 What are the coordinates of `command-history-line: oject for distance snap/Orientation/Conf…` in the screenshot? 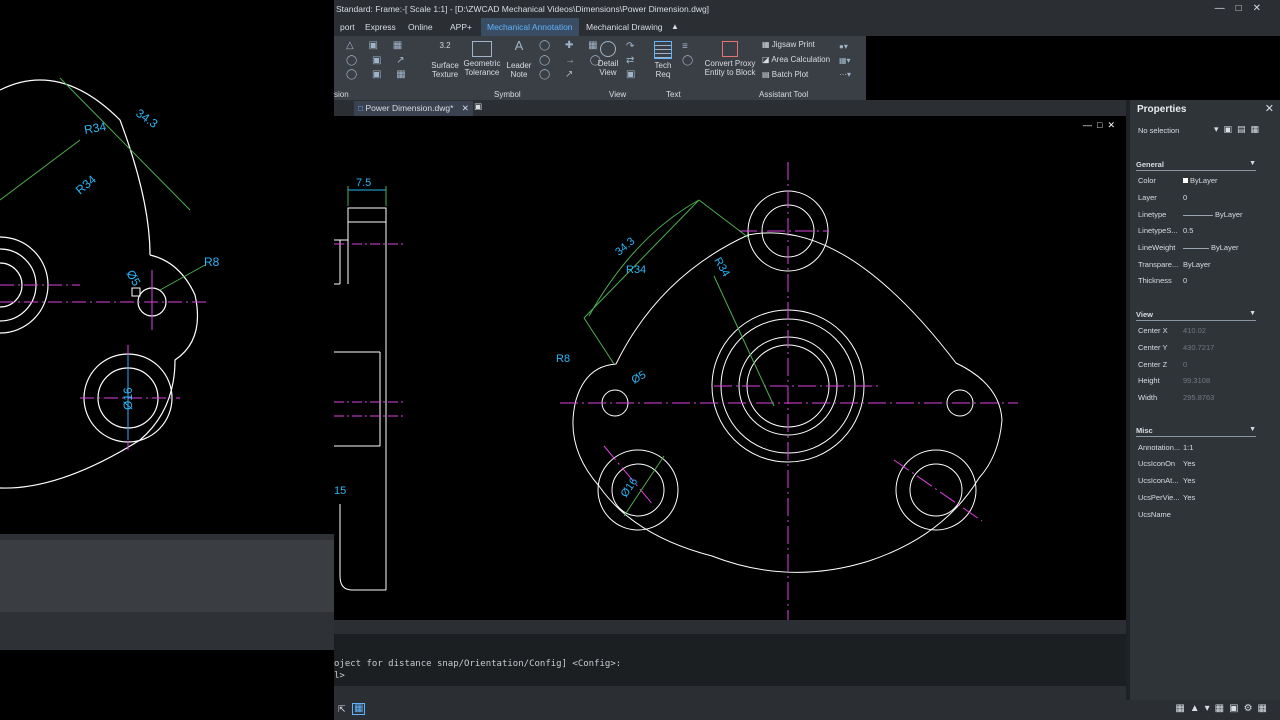 It's located at (478, 664).